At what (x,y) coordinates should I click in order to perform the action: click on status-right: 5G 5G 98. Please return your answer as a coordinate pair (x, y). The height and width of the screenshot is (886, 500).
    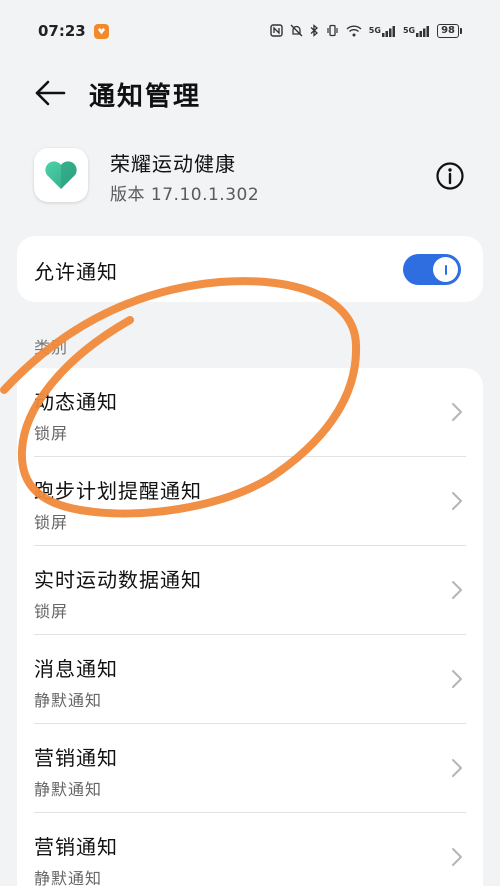
    Looking at the image, I should click on (366, 31).